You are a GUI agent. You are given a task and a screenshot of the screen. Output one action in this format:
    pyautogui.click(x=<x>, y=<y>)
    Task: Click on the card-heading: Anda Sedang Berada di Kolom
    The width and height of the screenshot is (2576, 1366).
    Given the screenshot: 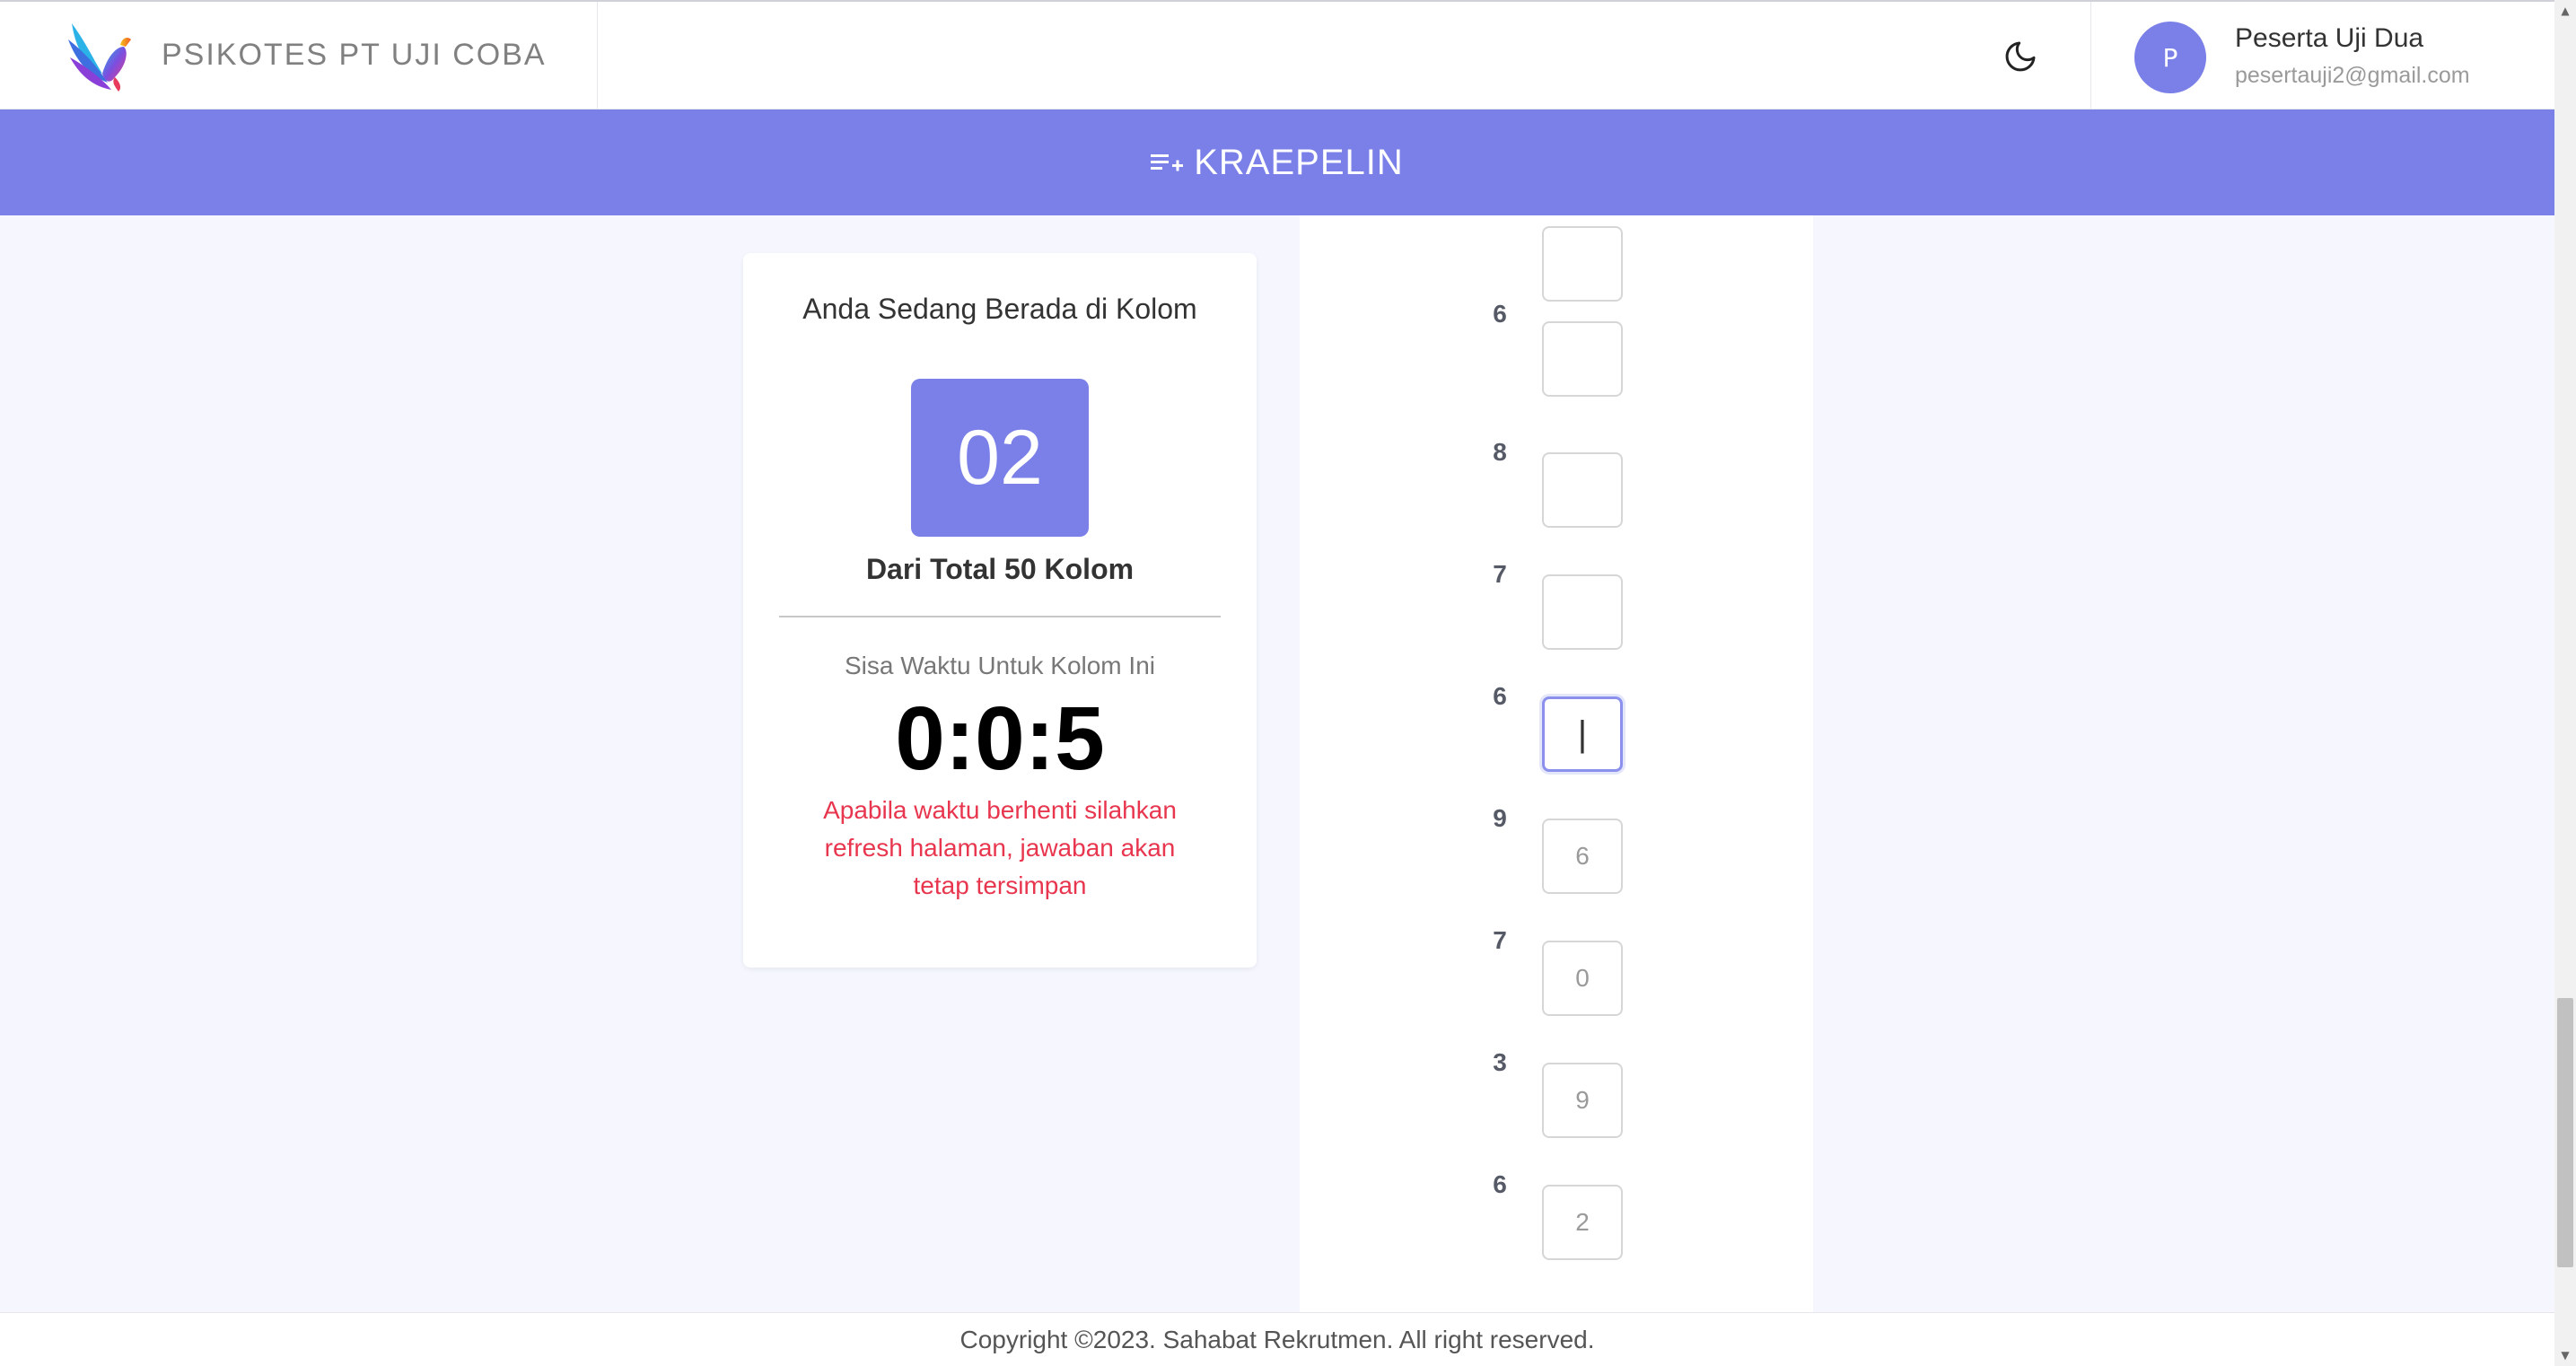 What is the action you would take?
    pyautogui.click(x=999, y=309)
    